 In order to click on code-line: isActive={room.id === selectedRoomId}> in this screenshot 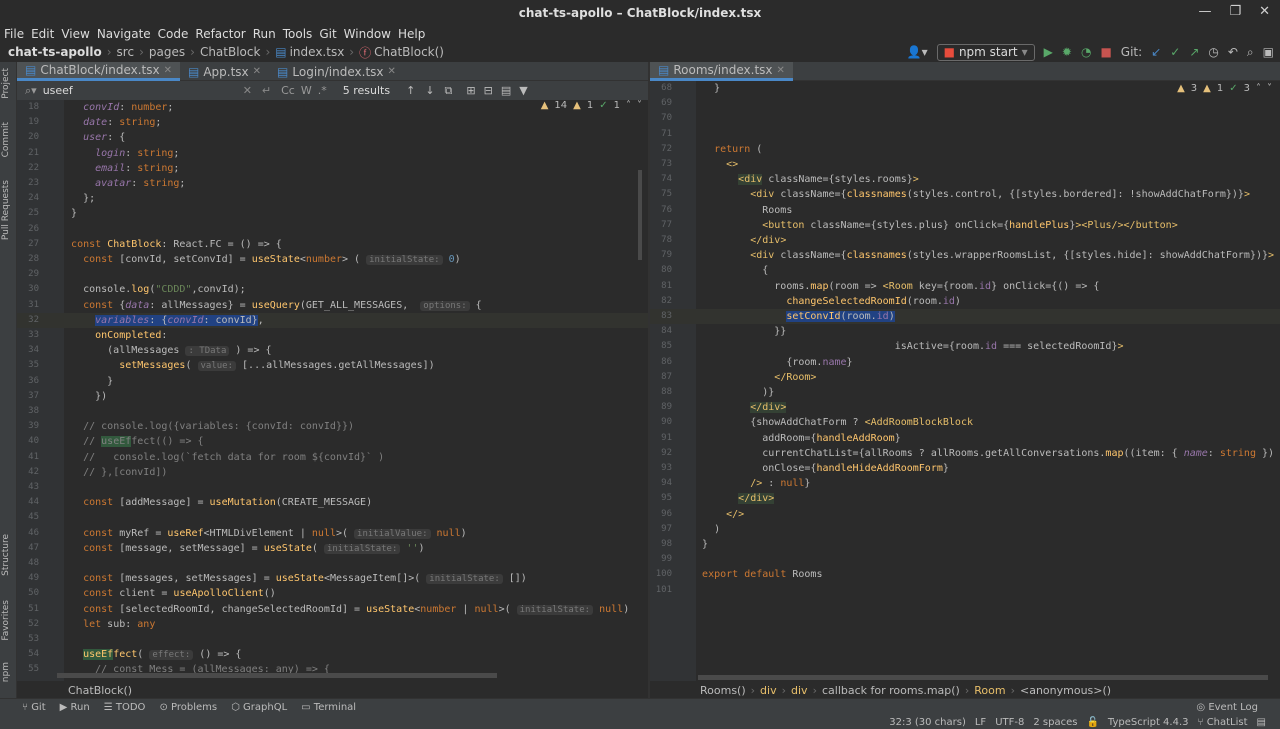, I will do `click(907, 346)`.